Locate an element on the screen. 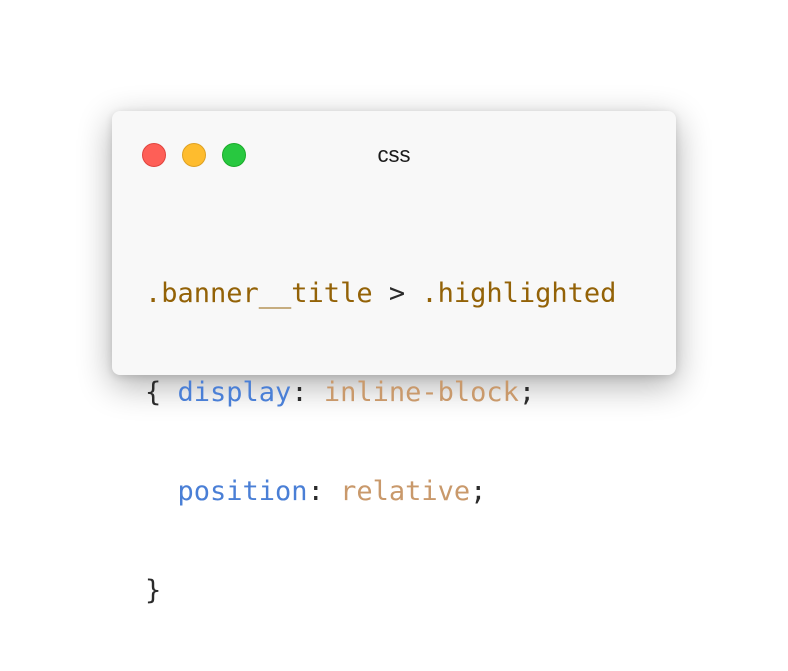 This screenshot has width=788, height=671. code-selector: .highlighted is located at coordinates (519, 293).